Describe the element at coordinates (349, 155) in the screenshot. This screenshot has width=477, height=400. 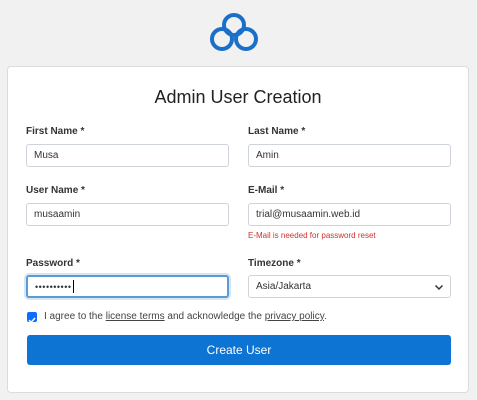
I see `last-name-input: Amin` at that location.